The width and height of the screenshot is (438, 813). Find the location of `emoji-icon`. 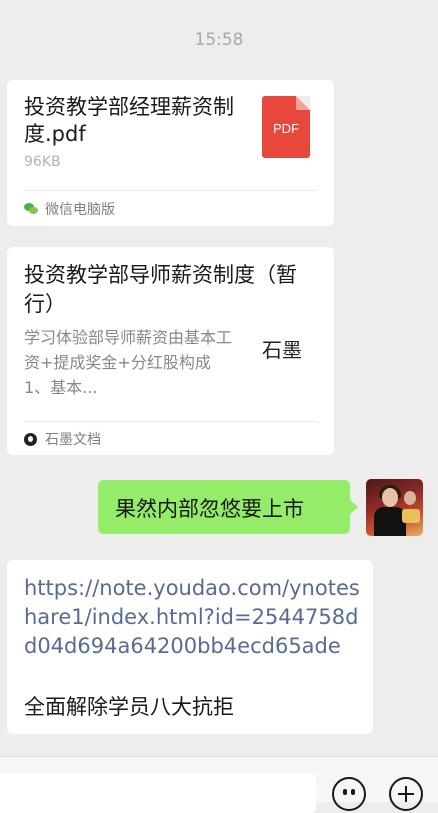

emoji-icon is located at coordinates (345, 792).